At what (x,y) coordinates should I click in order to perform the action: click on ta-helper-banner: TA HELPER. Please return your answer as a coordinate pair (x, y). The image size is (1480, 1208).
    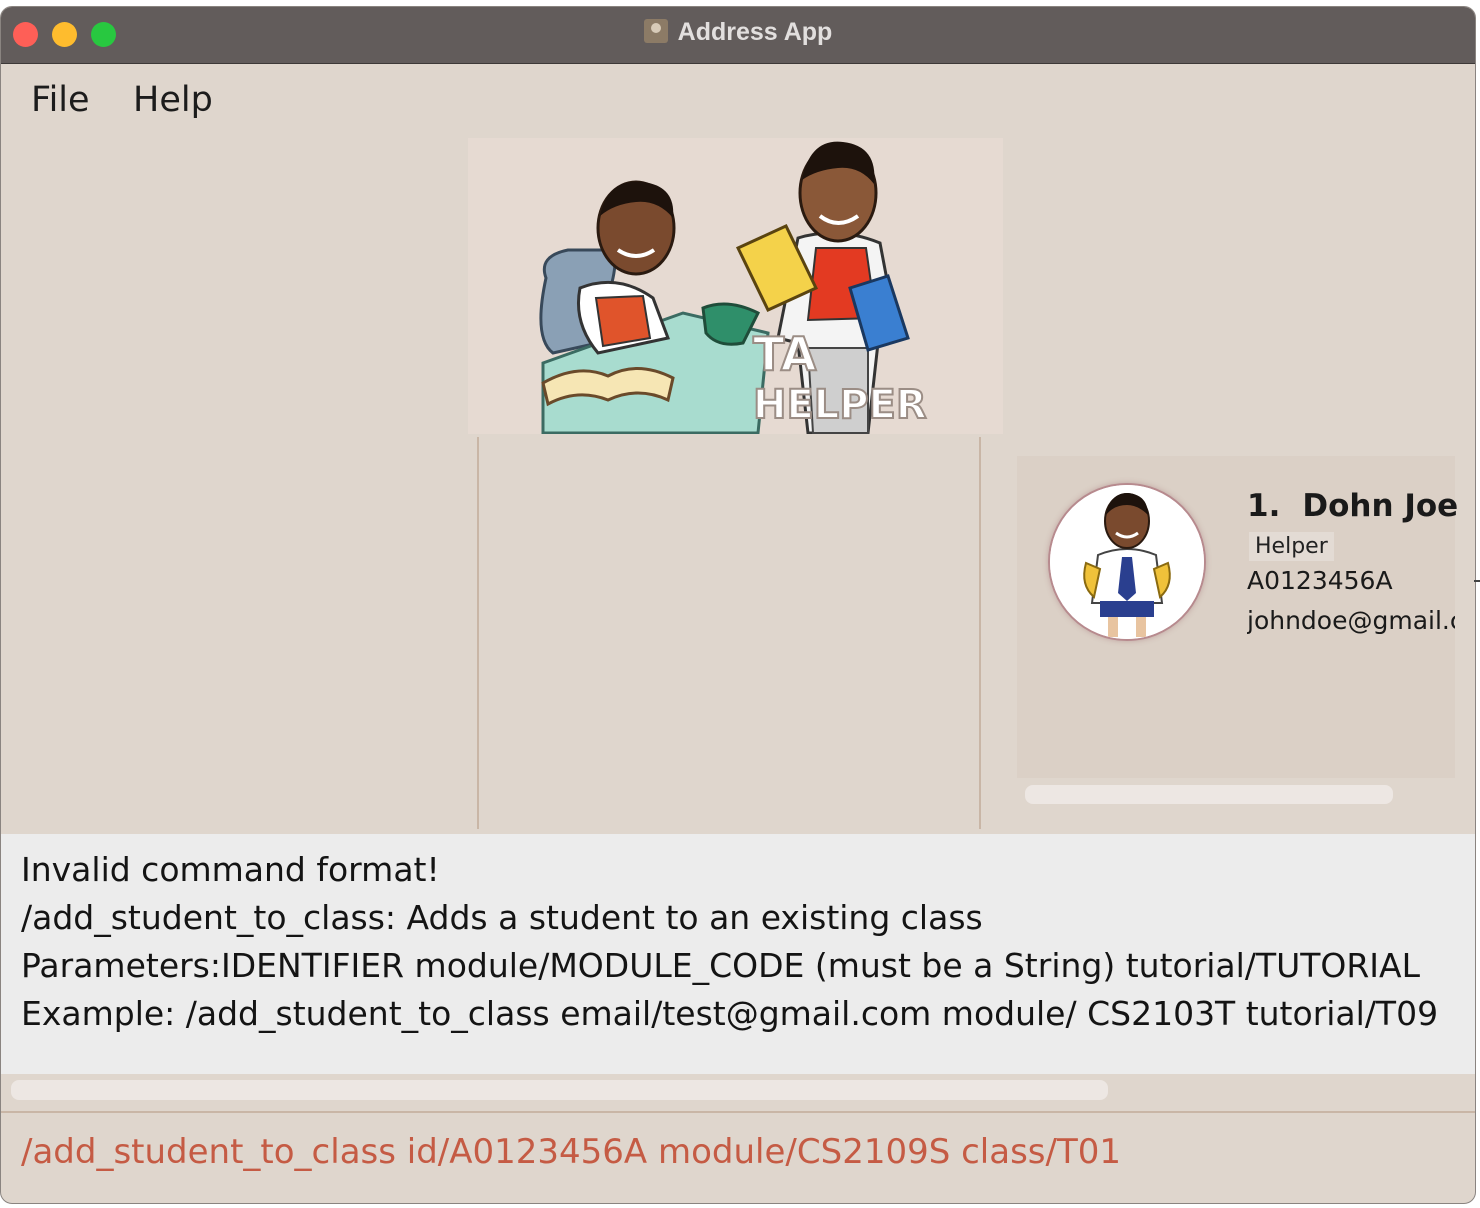
    Looking at the image, I should click on (735, 286).